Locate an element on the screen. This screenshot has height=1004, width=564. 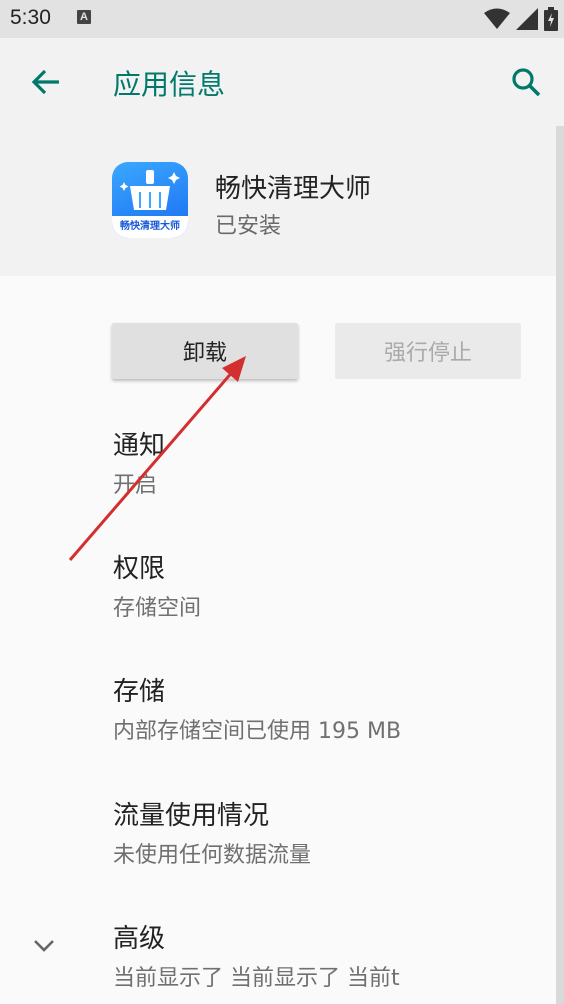
status-time: 5:30 is located at coordinates (30, 17).